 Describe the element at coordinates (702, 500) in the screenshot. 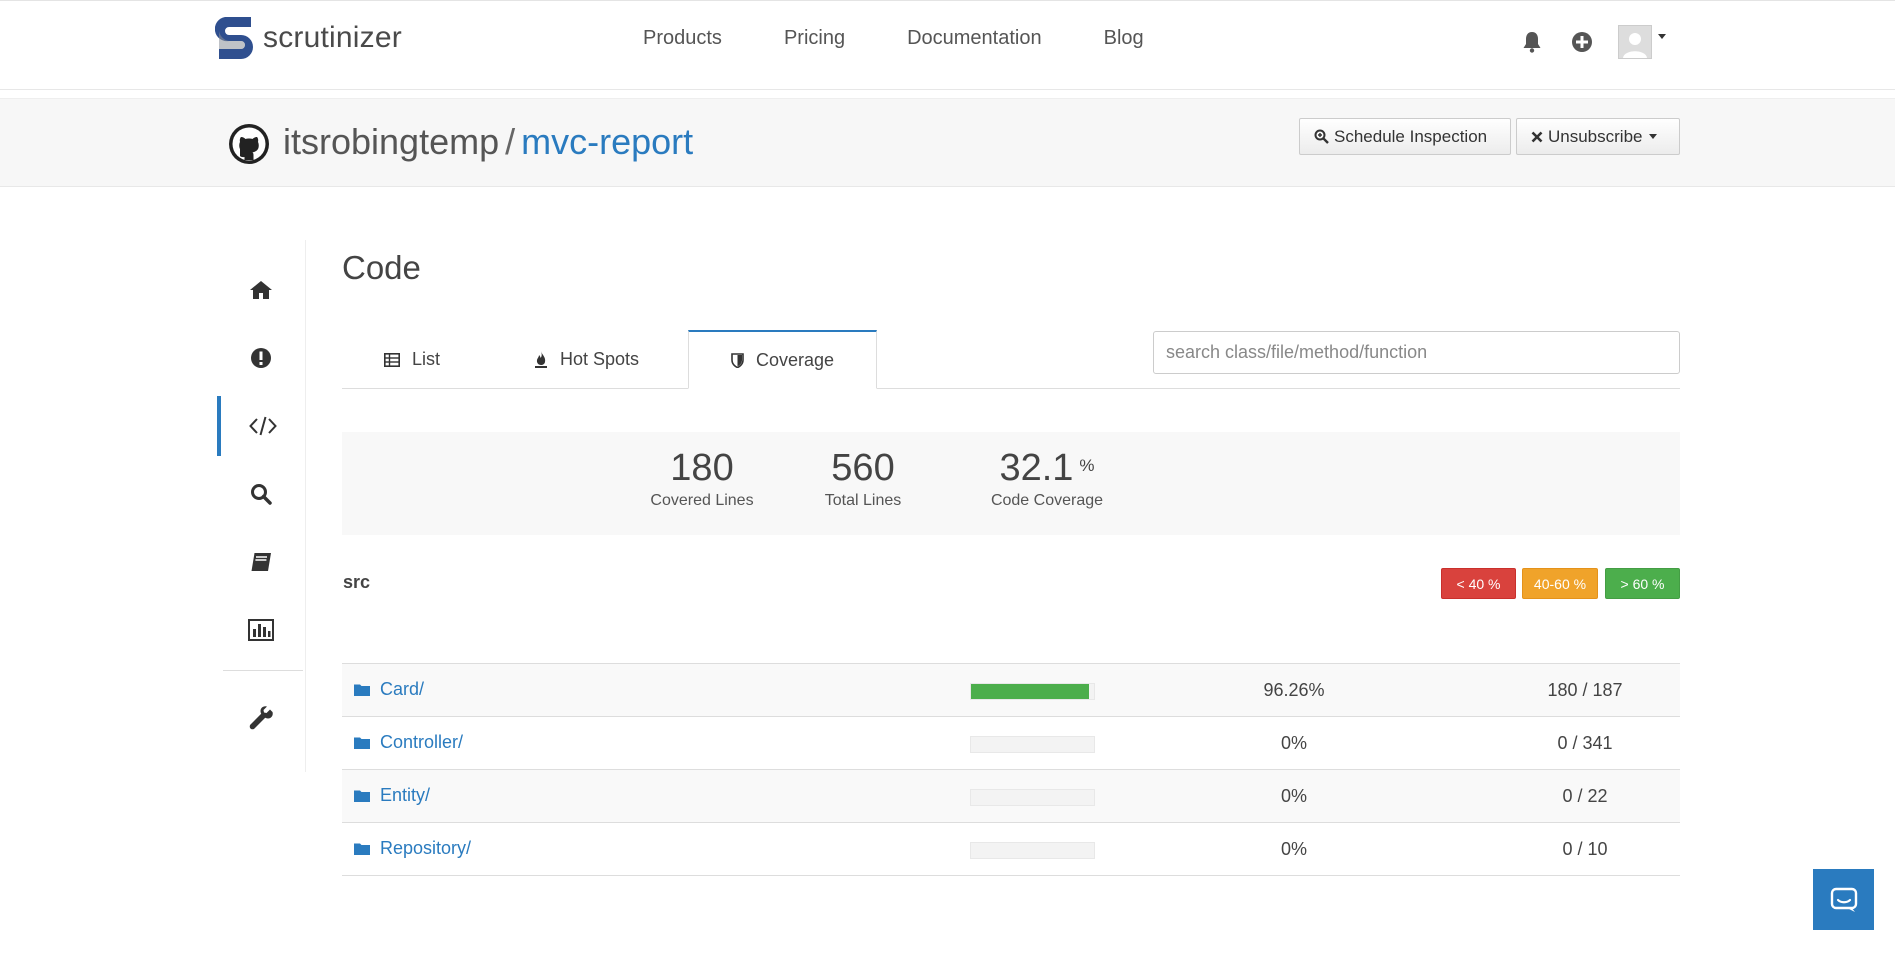

I see `stat-label: Covered Lines` at that location.